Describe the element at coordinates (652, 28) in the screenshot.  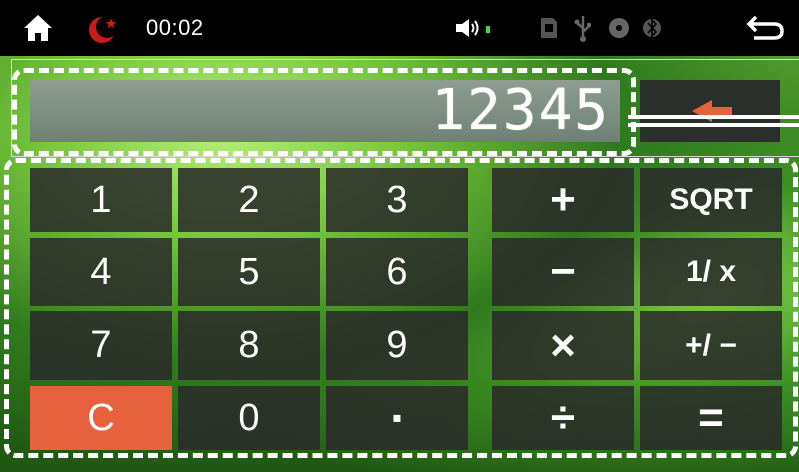
I see `bluetooth-icon` at that location.